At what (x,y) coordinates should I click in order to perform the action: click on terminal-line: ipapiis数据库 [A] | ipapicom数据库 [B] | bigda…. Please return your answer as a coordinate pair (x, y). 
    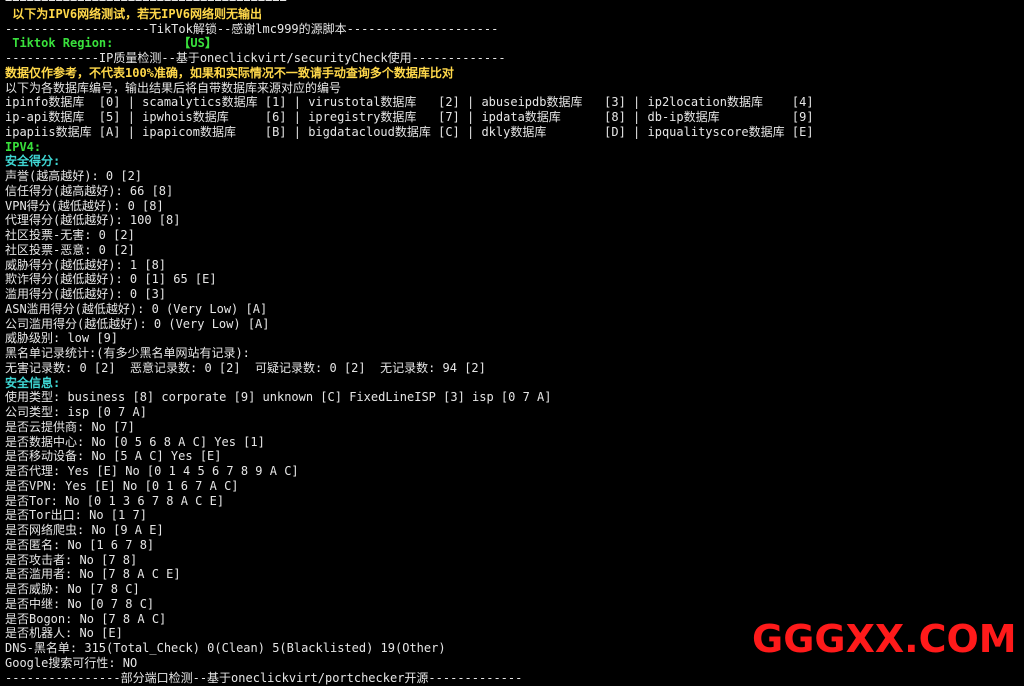
    Looking at the image, I should click on (409, 131).